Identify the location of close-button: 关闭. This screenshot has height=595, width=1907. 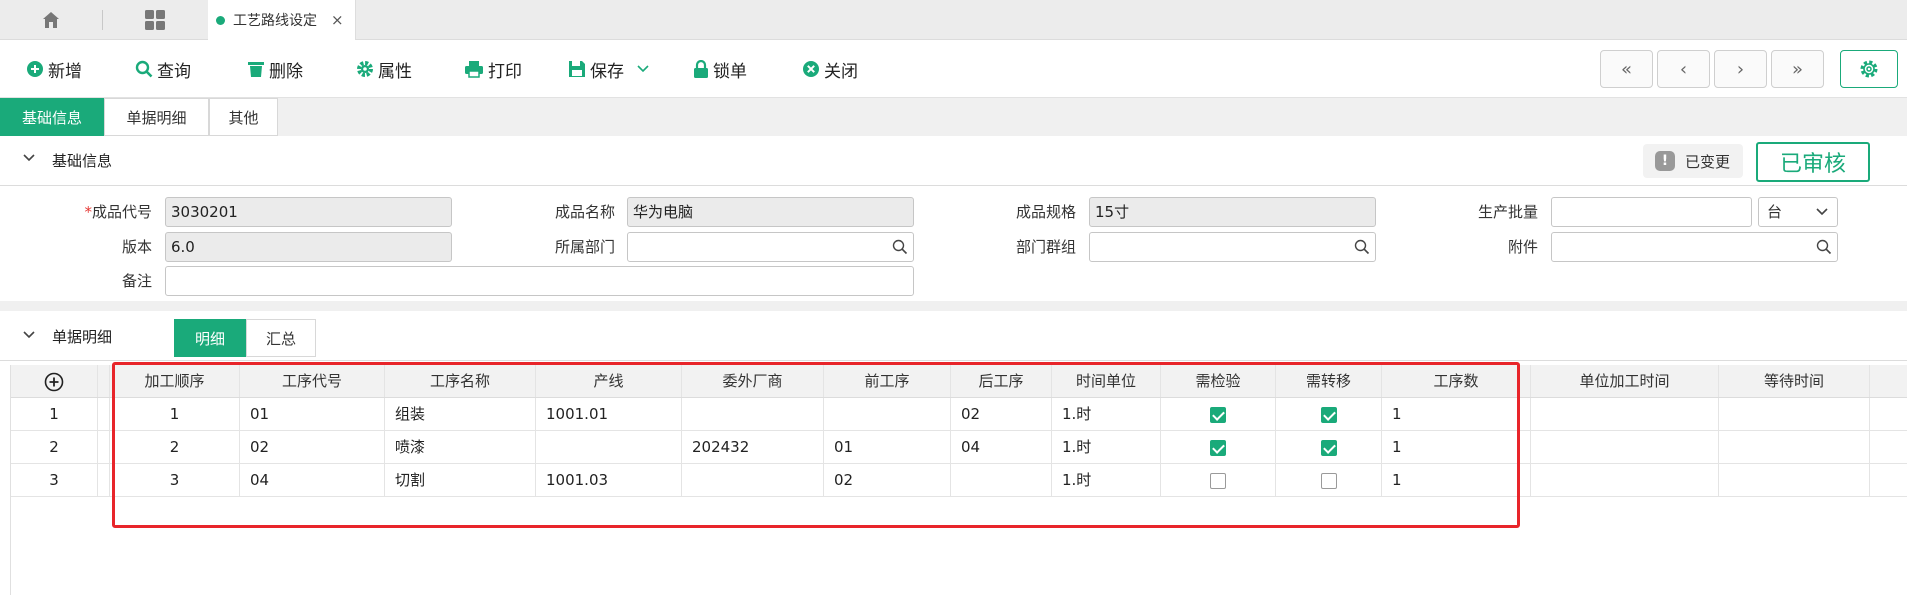
(830, 69).